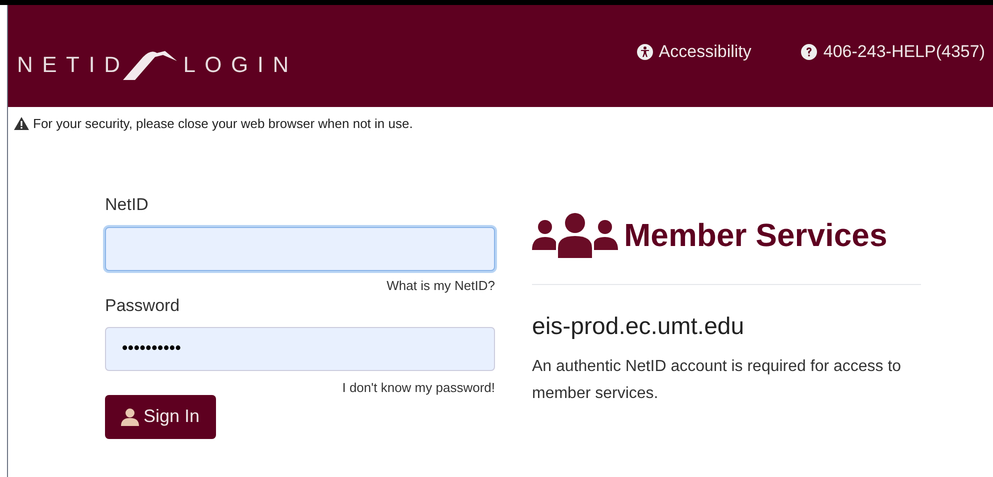  I want to click on accessibility-link: Accessibility, so click(694, 52).